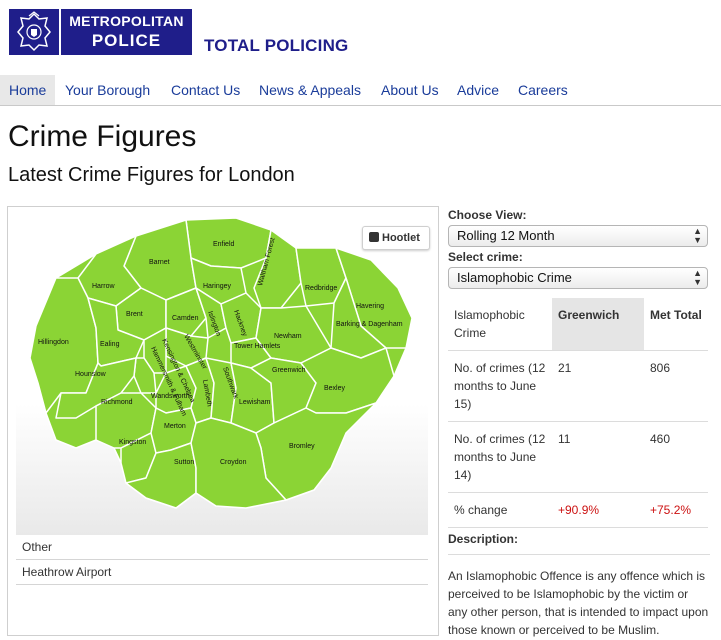 Image resolution: width=721 pixels, height=640 pixels. I want to click on nav-label: Advice, so click(478, 90).